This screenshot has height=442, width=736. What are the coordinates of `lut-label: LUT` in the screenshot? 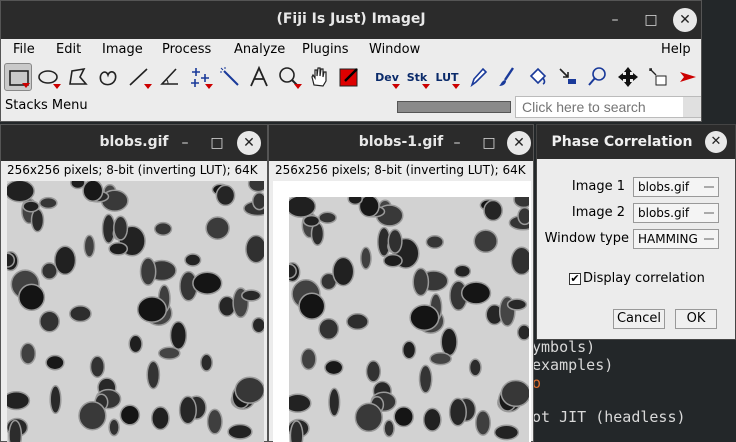 It's located at (447, 77).